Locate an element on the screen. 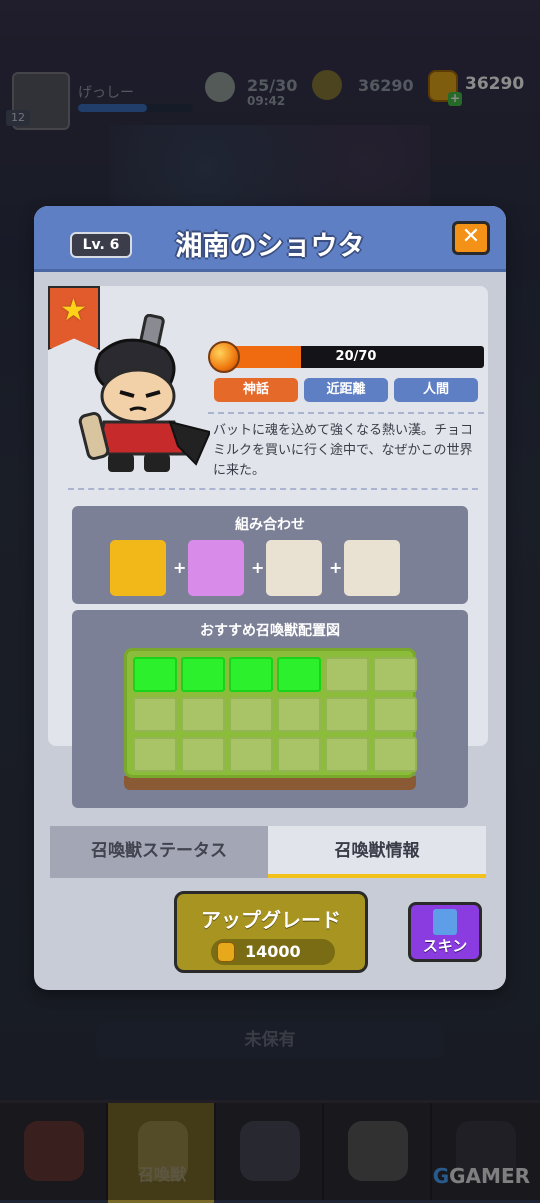 This screenshot has height=1203, width=540. modal-tabs: 召喚獣ステータス 召喚獣情報 is located at coordinates (268, 853).